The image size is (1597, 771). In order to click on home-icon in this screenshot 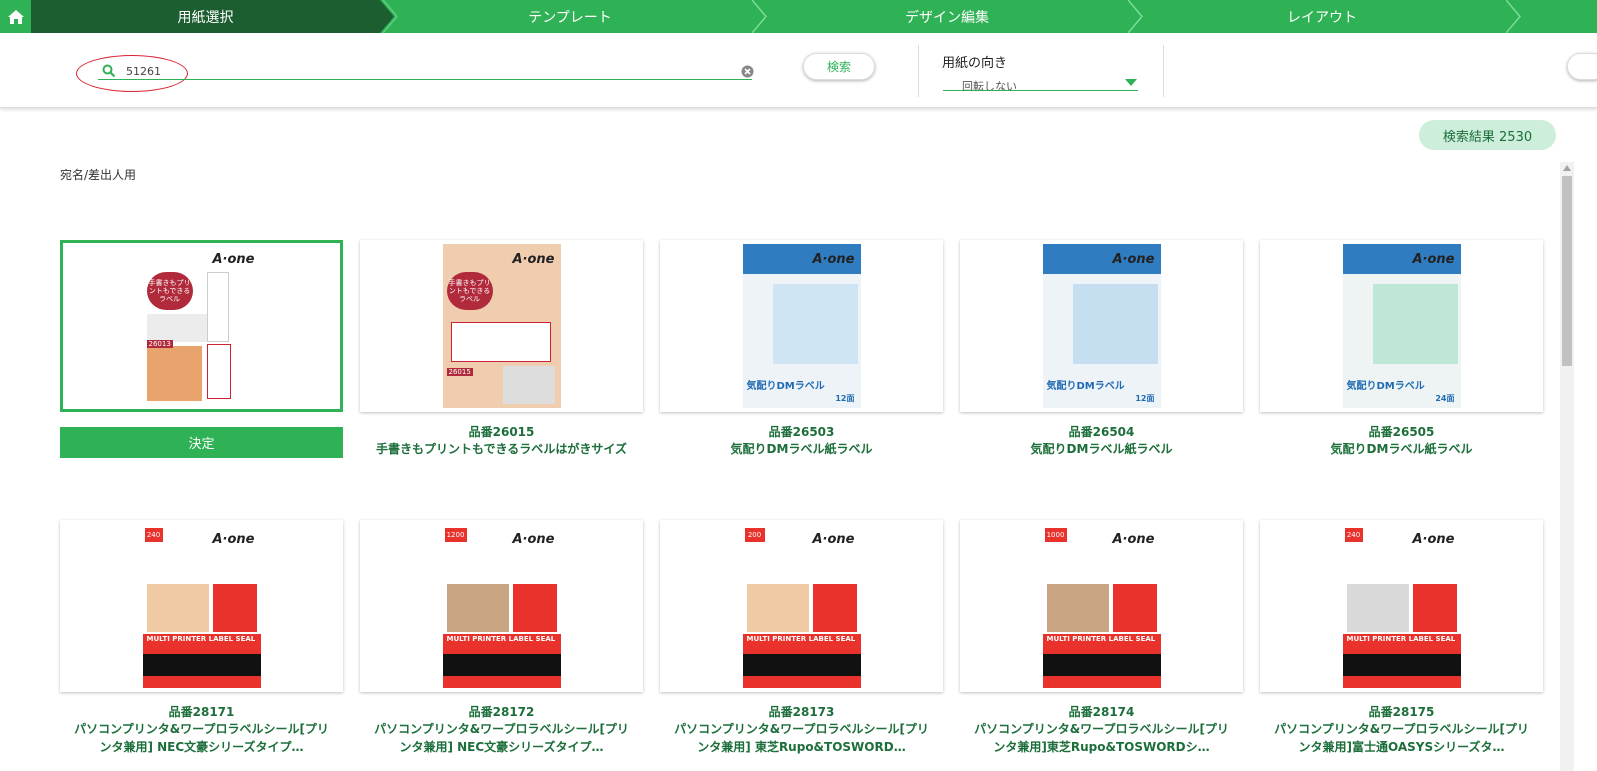, I will do `click(15, 16)`.